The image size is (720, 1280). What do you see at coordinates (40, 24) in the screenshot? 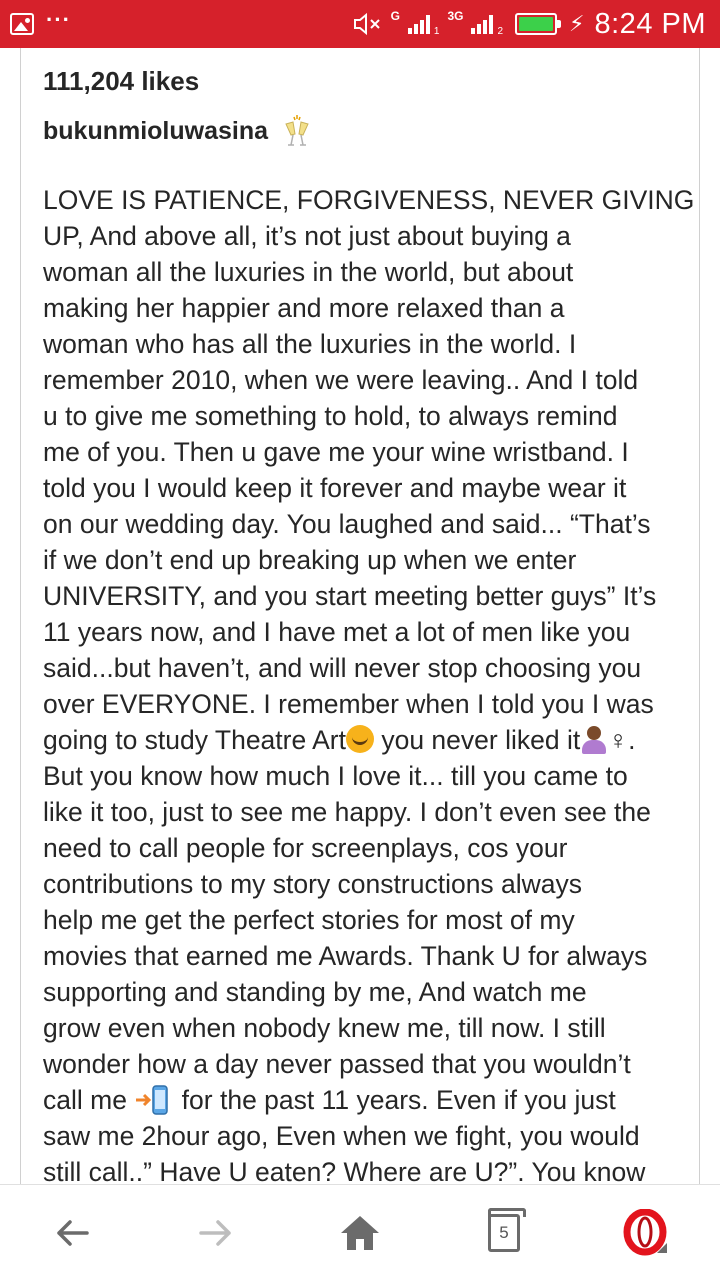
I see `status-left: ···` at bounding box center [40, 24].